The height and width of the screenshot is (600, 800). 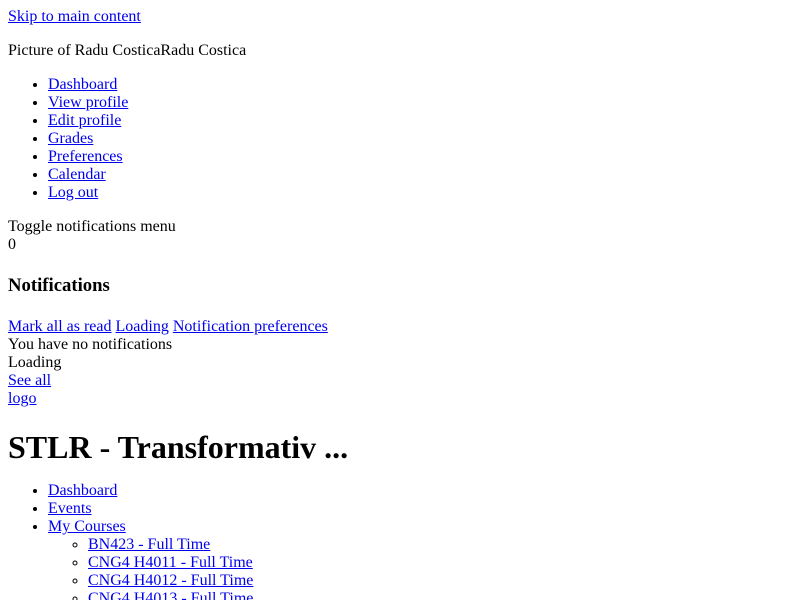 I want to click on user-menu-link-view-profile: View profile, so click(x=88, y=102).